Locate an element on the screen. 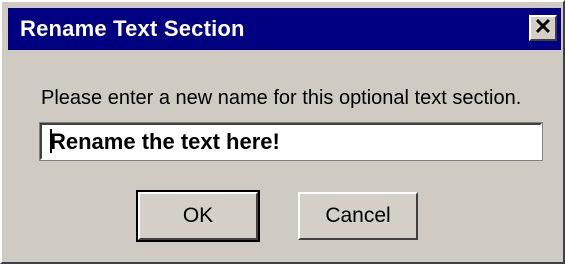 This screenshot has height=264, width=565. section-name-input is located at coordinates (291, 141).